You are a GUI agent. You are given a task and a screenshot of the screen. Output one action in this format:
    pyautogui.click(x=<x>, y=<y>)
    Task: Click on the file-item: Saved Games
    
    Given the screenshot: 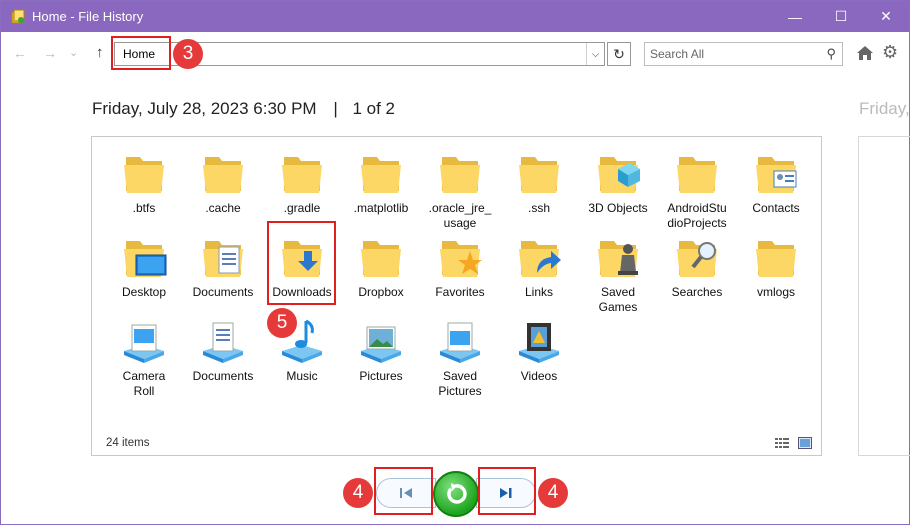 What is the action you would take?
    pyautogui.click(x=618, y=274)
    